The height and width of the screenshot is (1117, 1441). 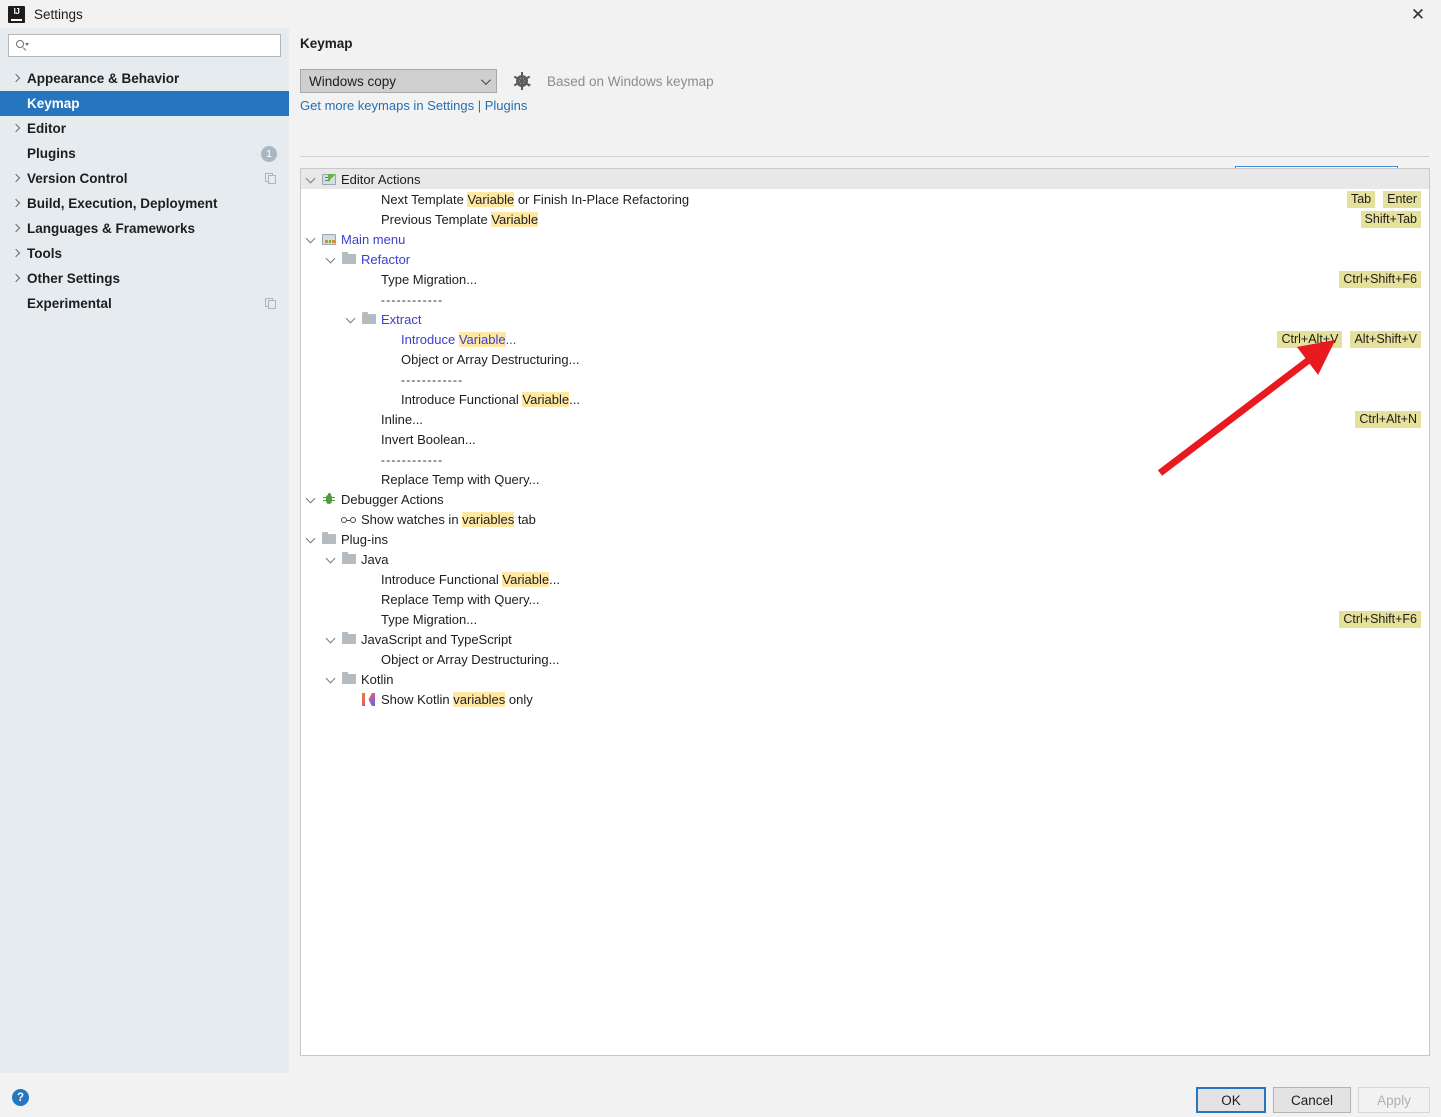 What do you see at coordinates (865, 179) in the screenshot?
I see `tree-row: Editor Actions` at bounding box center [865, 179].